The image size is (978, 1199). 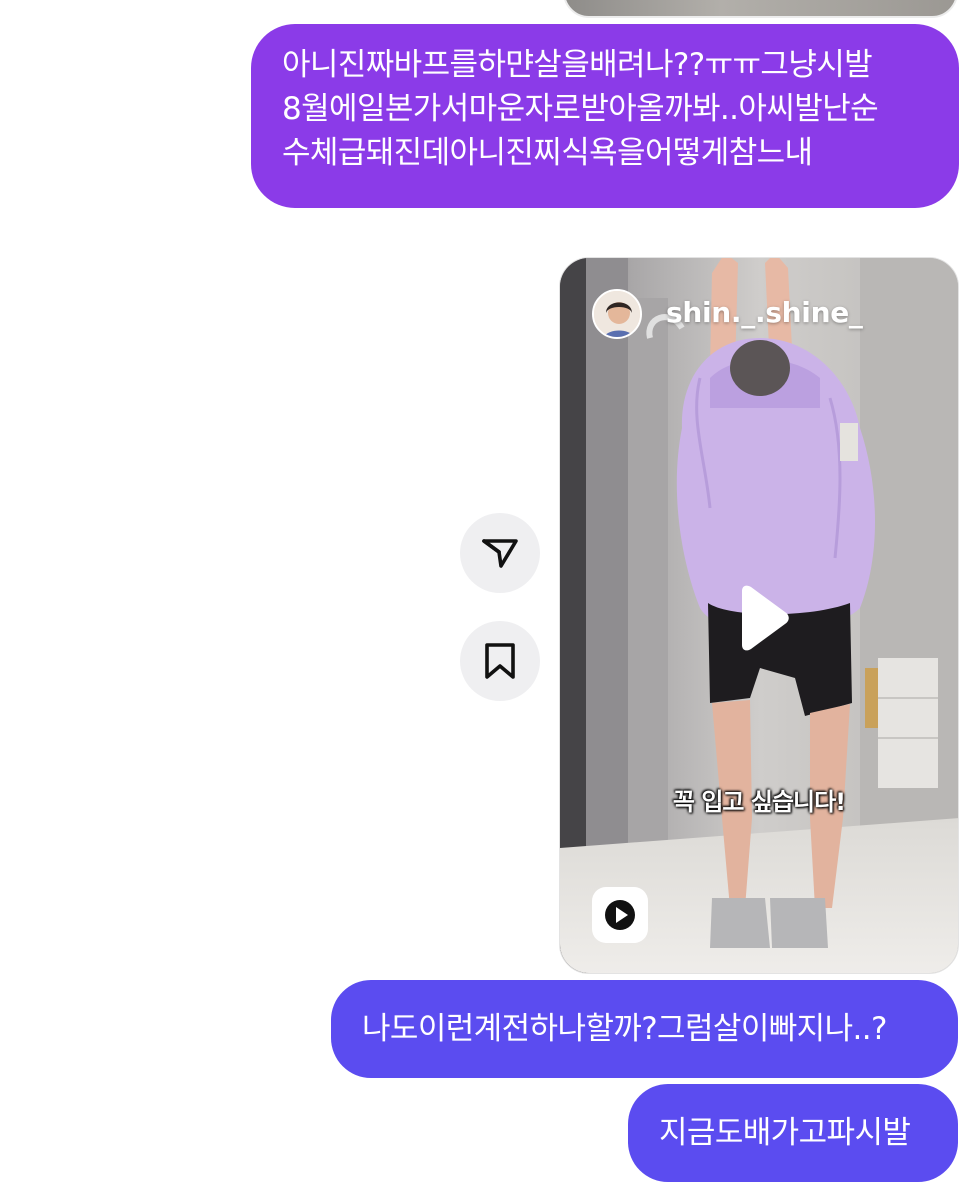 I want to click on message-bubble-3: 지금도배가고파시발, so click(x=793, y=1133).